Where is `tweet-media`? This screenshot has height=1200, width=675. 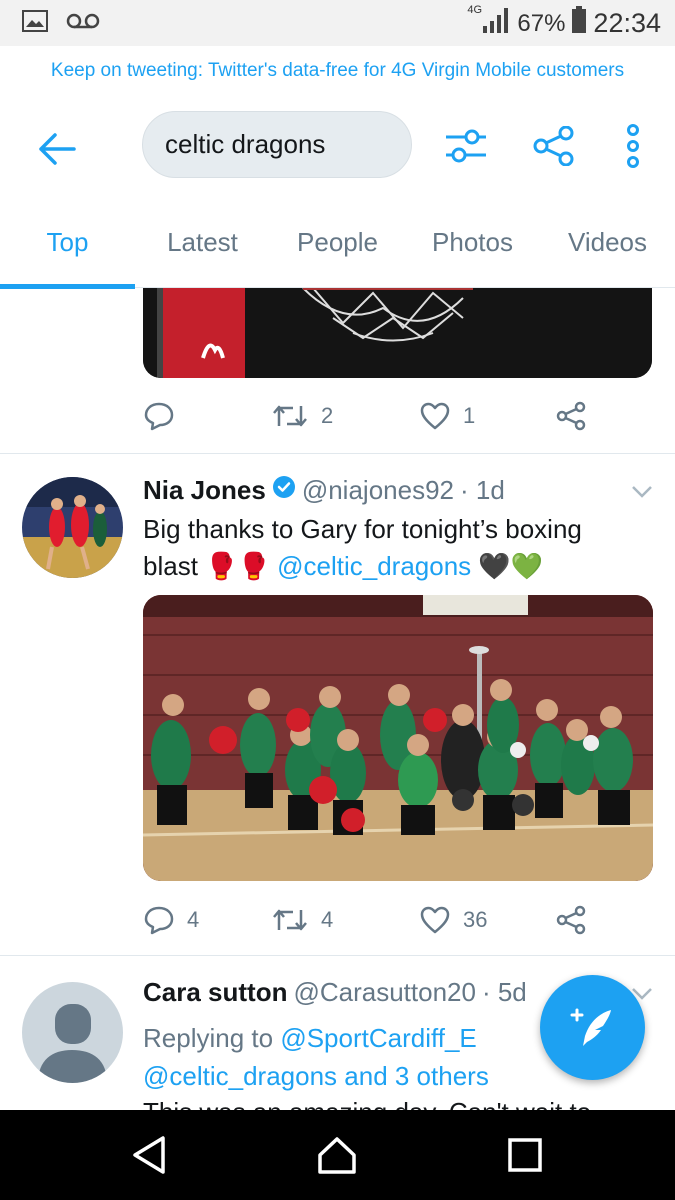
tweet-media is located at coordinates (397, 333).